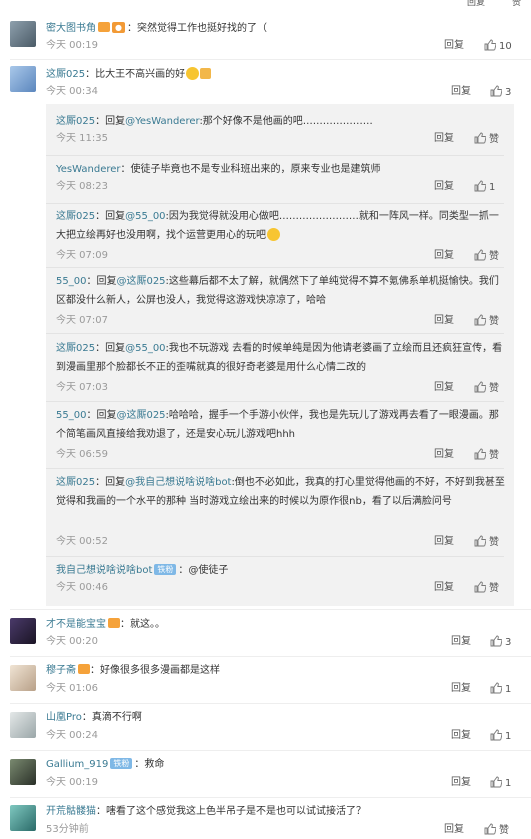 The image size is (531, 839). Describe the element at coordinates (82, 138) in the screenshot. I see `reply-time: 今天 11:35` at that location.